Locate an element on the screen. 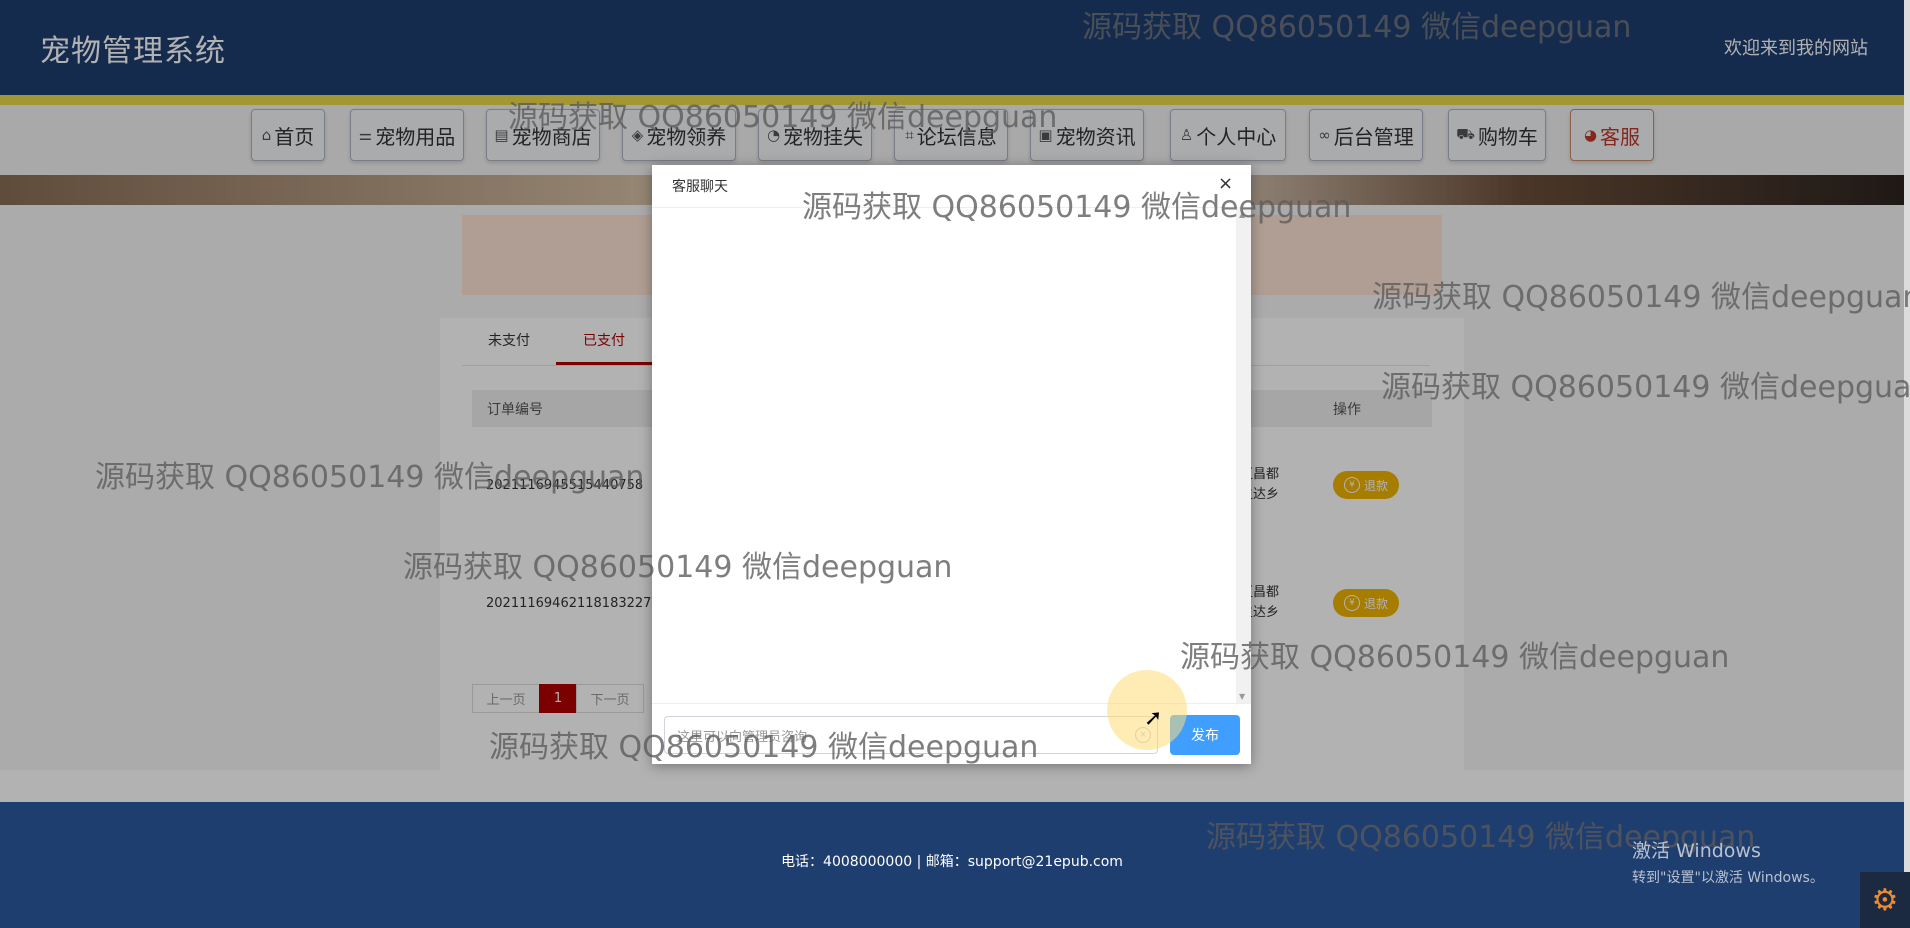 The height and width of the screenshot is (928, 1910). chat-scrollbar: ▲ ▼ is located at coordinates (1243, 455).